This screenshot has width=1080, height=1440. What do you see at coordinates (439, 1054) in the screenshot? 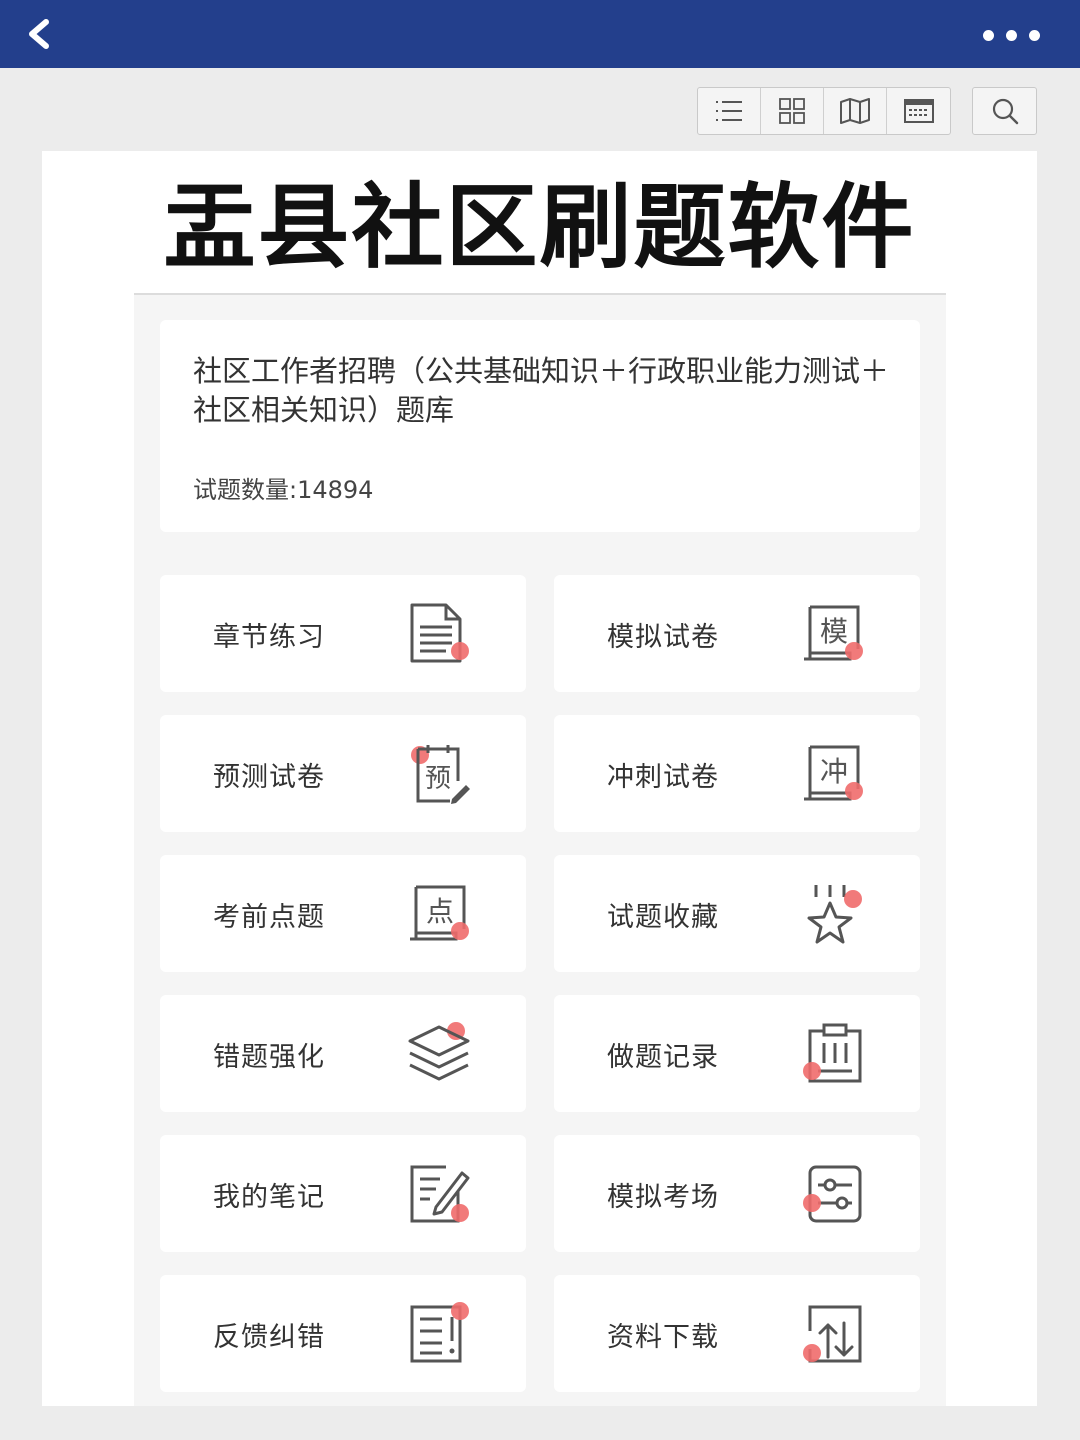
I see `layers-icon` at bounding box center [439, 1054].